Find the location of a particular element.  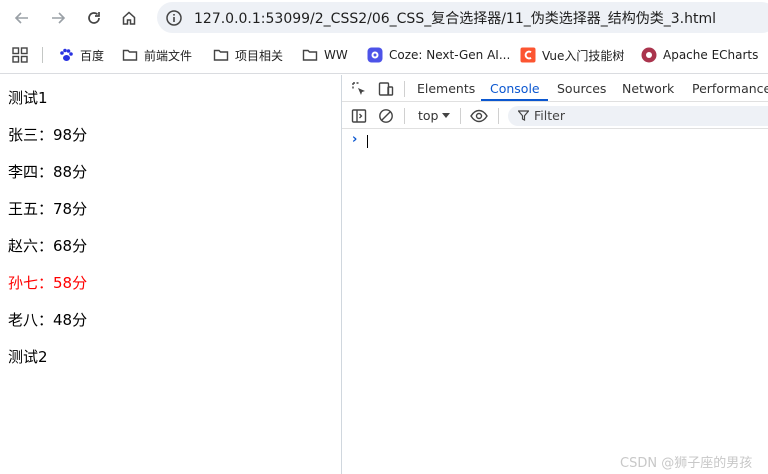

bookmark-baidu: 百度 is located at coordinates (81, 55).